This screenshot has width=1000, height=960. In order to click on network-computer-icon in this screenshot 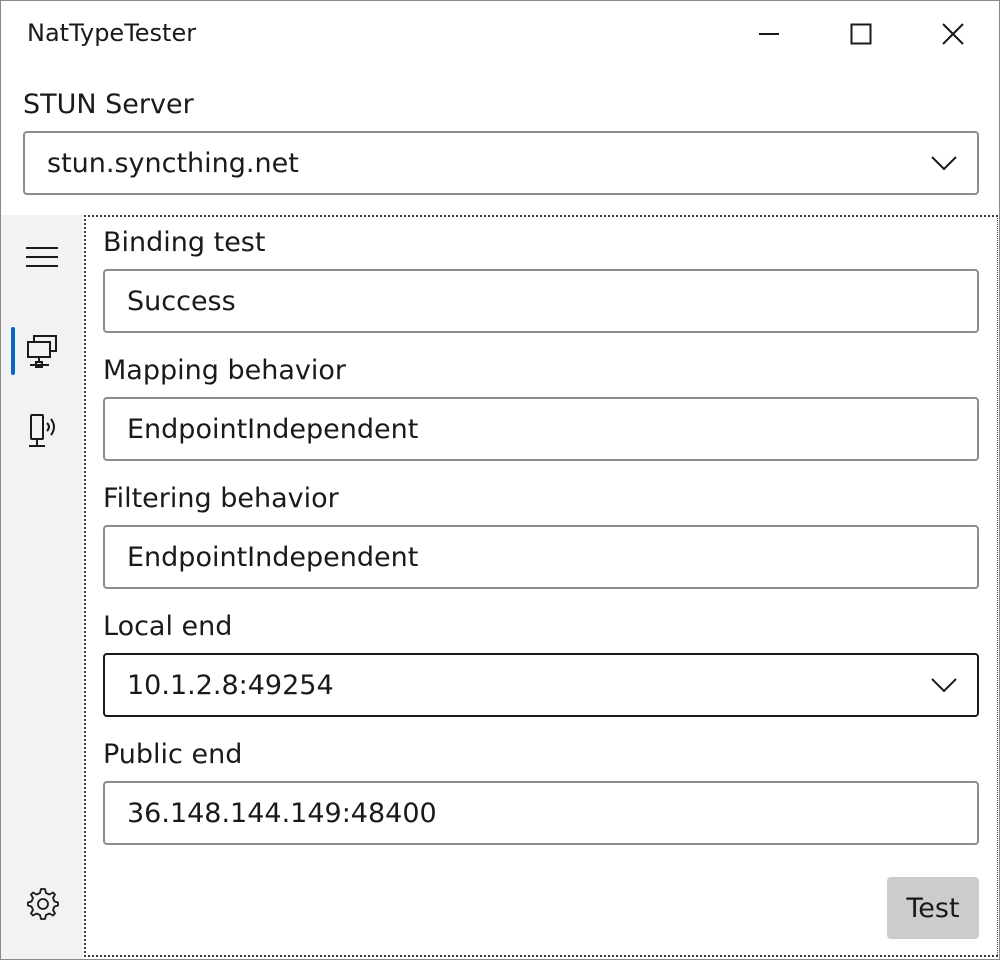, I will do `click(42, 351)`.